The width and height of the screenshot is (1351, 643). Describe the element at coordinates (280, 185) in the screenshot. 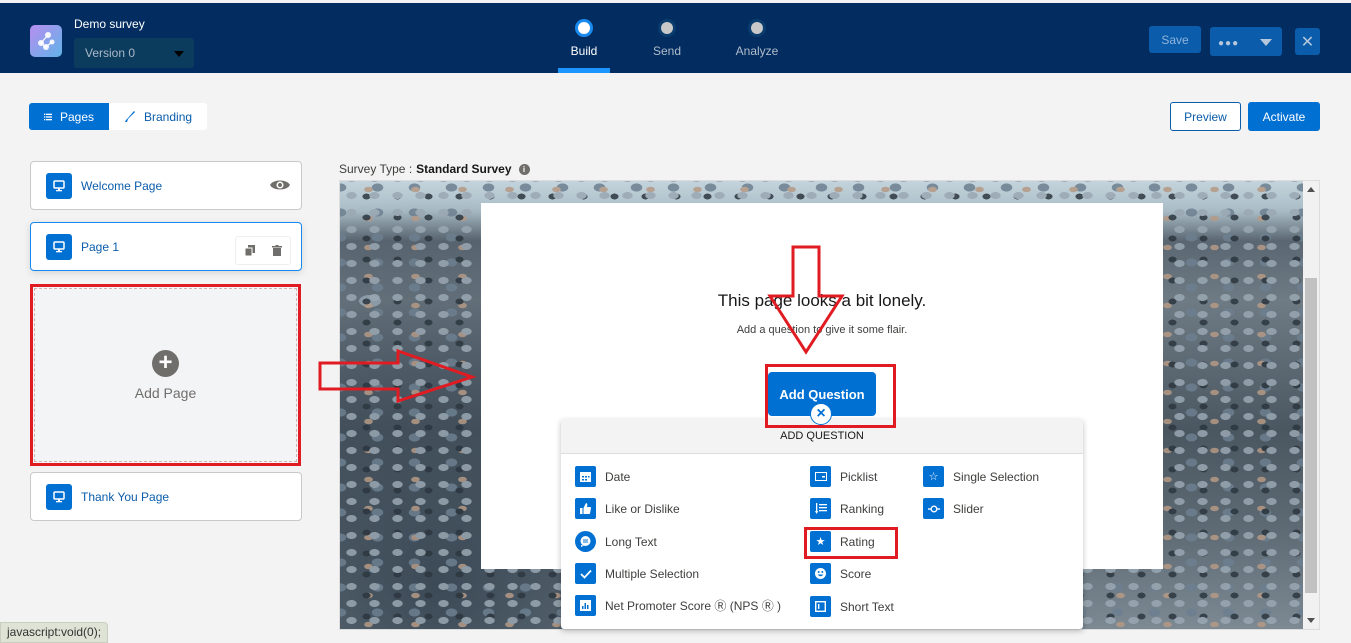

I see `eye-icon` at that location.